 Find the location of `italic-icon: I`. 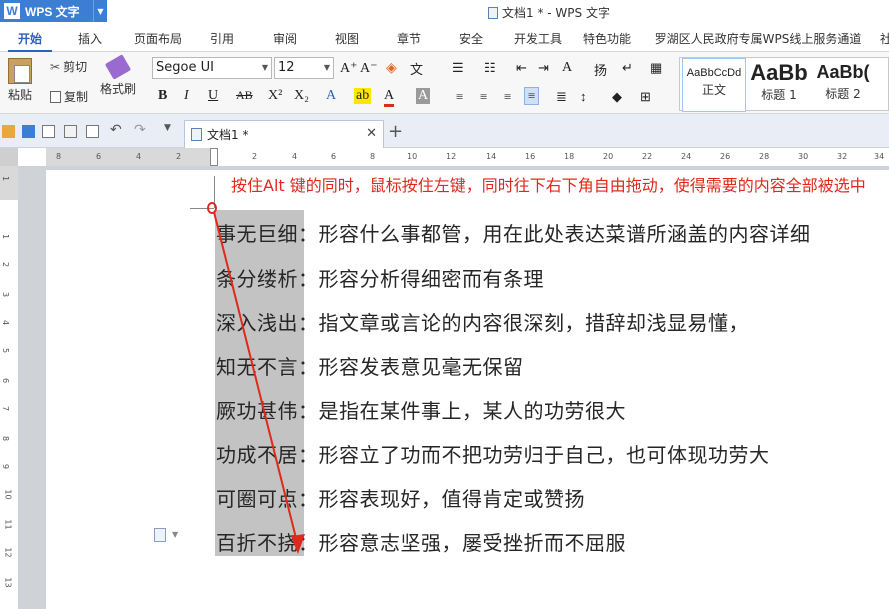

italic-icon: I is located at coordinates (186, 96).